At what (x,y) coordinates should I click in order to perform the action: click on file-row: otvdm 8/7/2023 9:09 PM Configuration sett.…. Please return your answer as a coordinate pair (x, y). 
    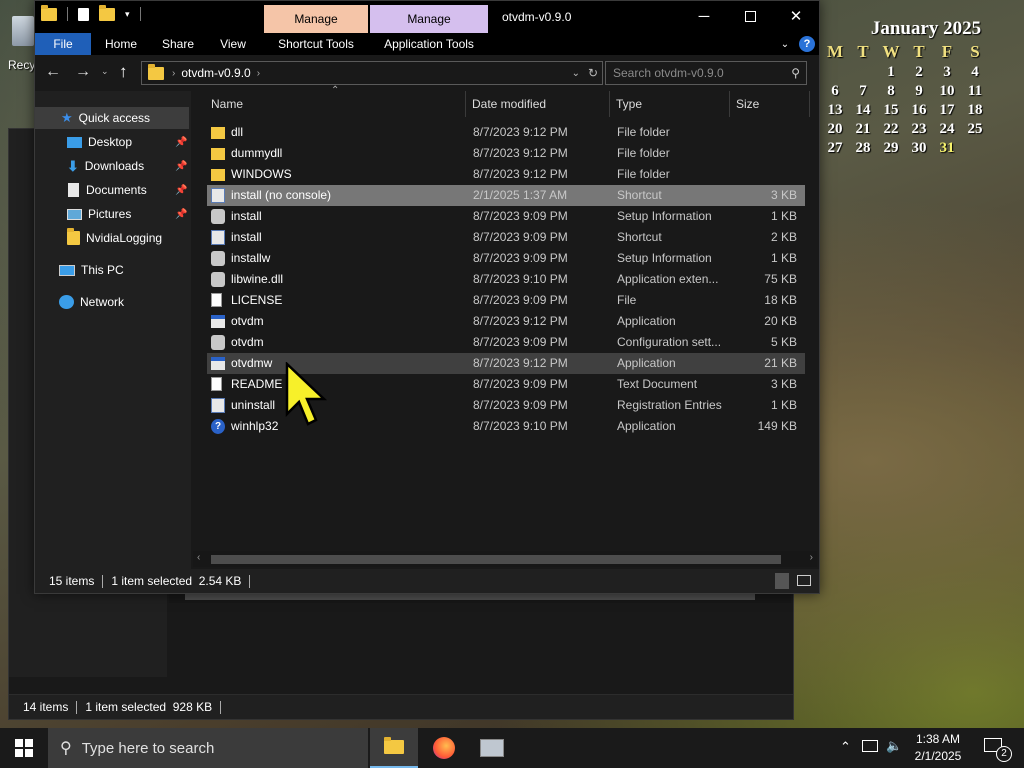
    Looking at the image, I should click on (506, 342).